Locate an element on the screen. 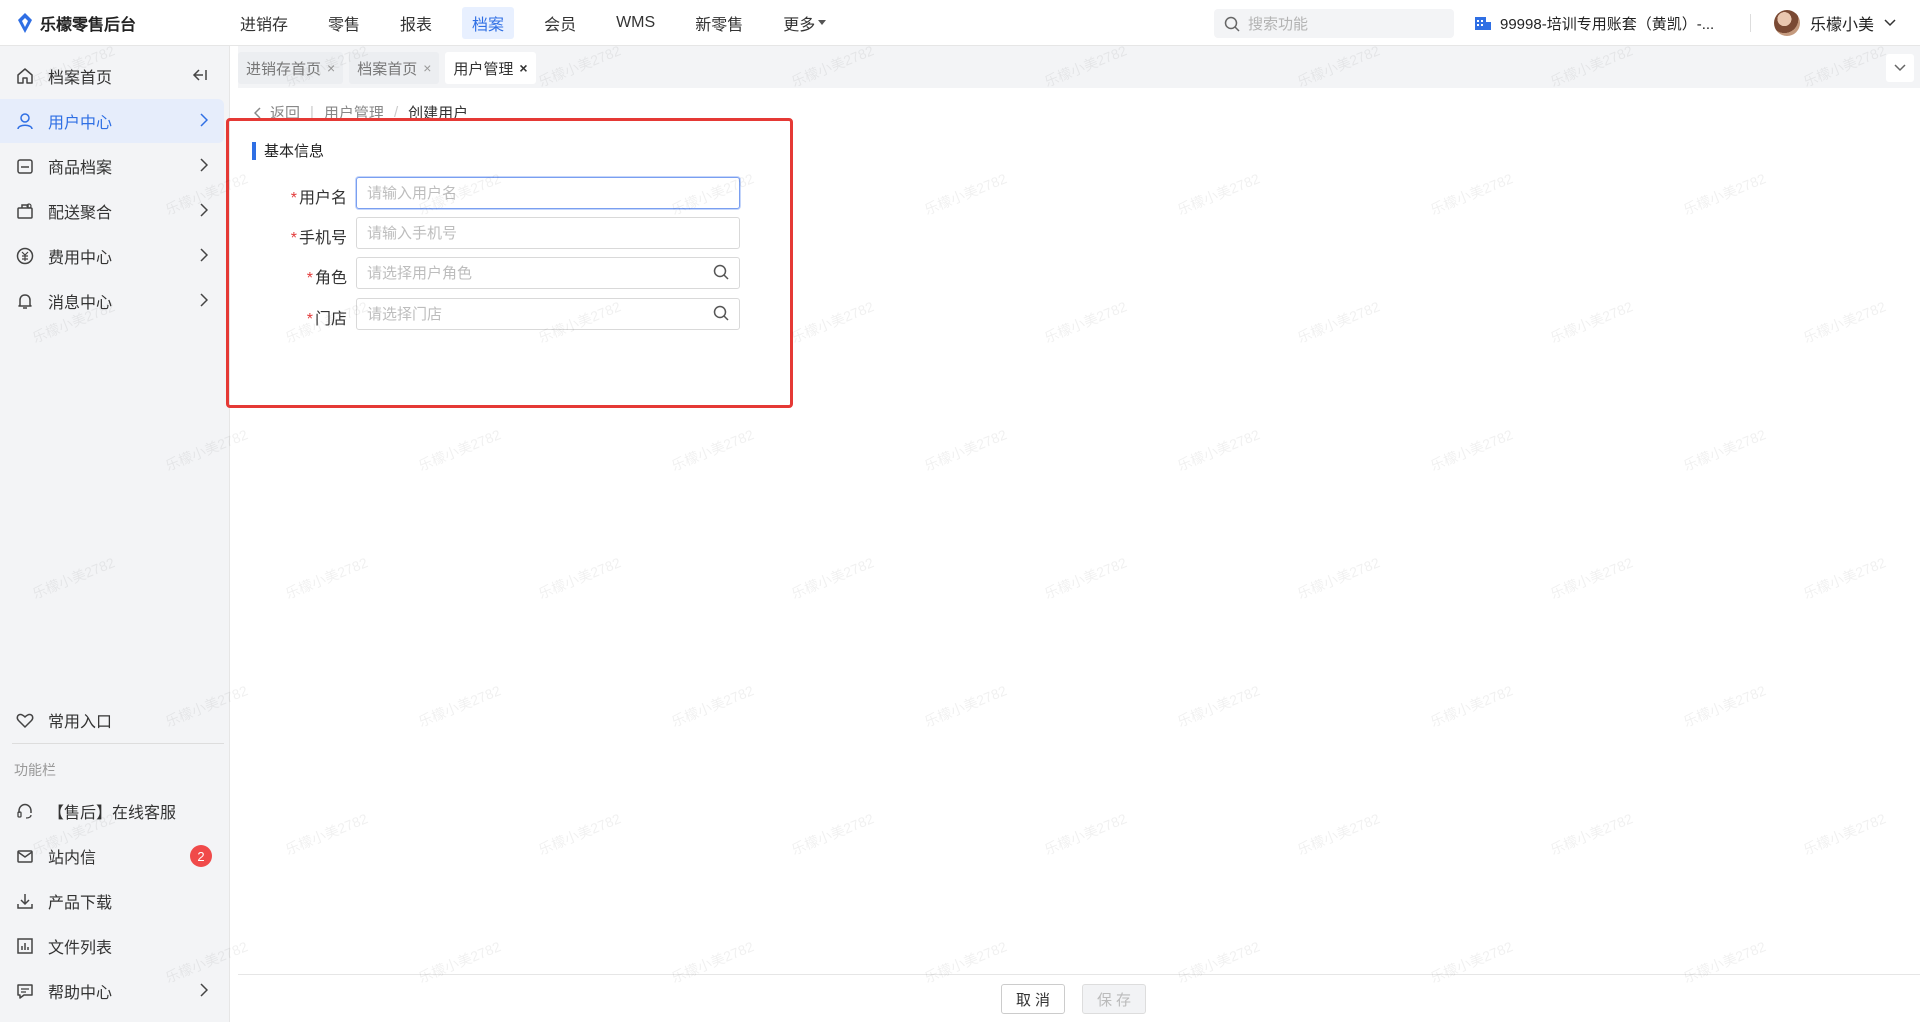 This screenshot has width=1920, height=1022. form-row-username: * 用户名 is located at coordinates (538, 193).